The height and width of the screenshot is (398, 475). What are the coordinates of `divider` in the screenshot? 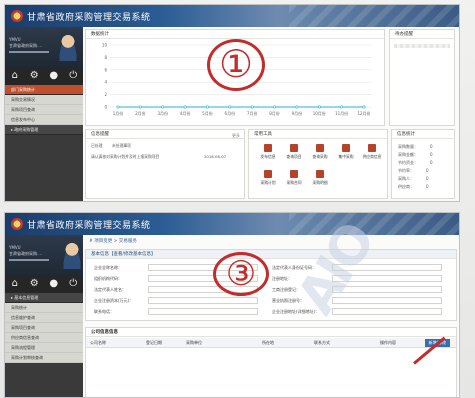 It's located at (29, 260).